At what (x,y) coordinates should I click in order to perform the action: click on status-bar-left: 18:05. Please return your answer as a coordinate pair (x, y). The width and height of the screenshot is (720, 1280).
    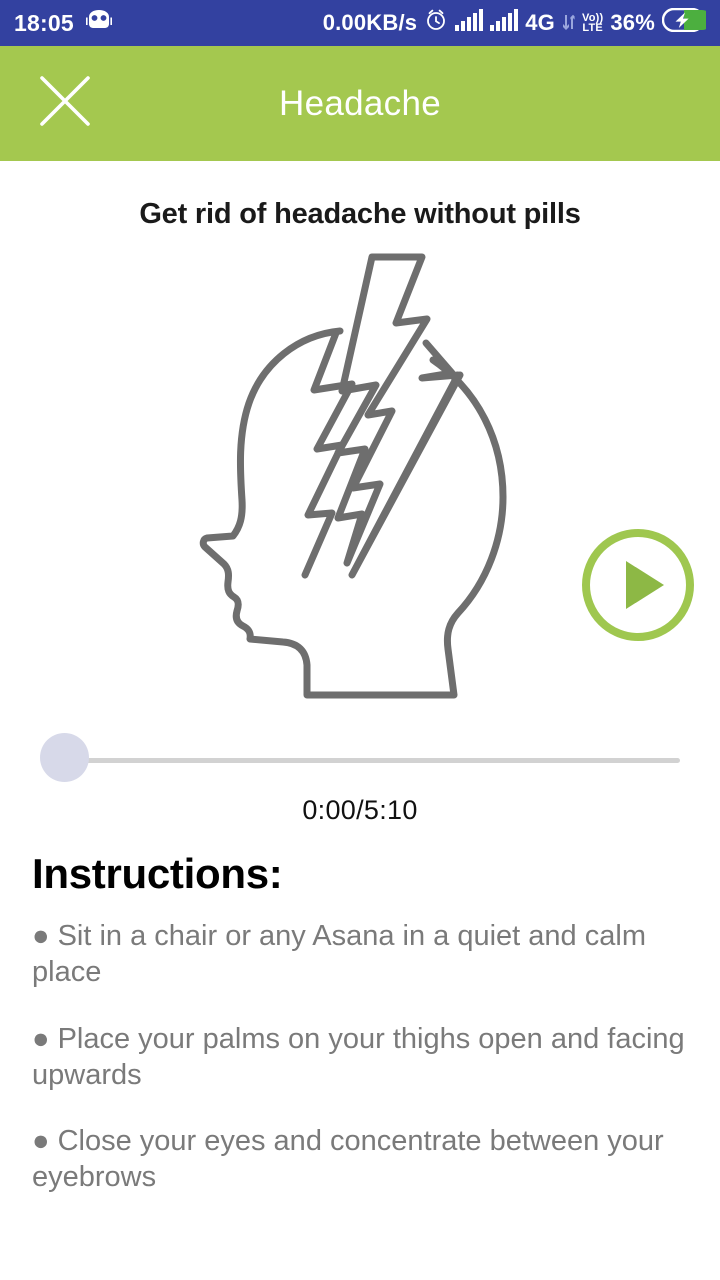
    Looking at the image, I should click on (64, 23).